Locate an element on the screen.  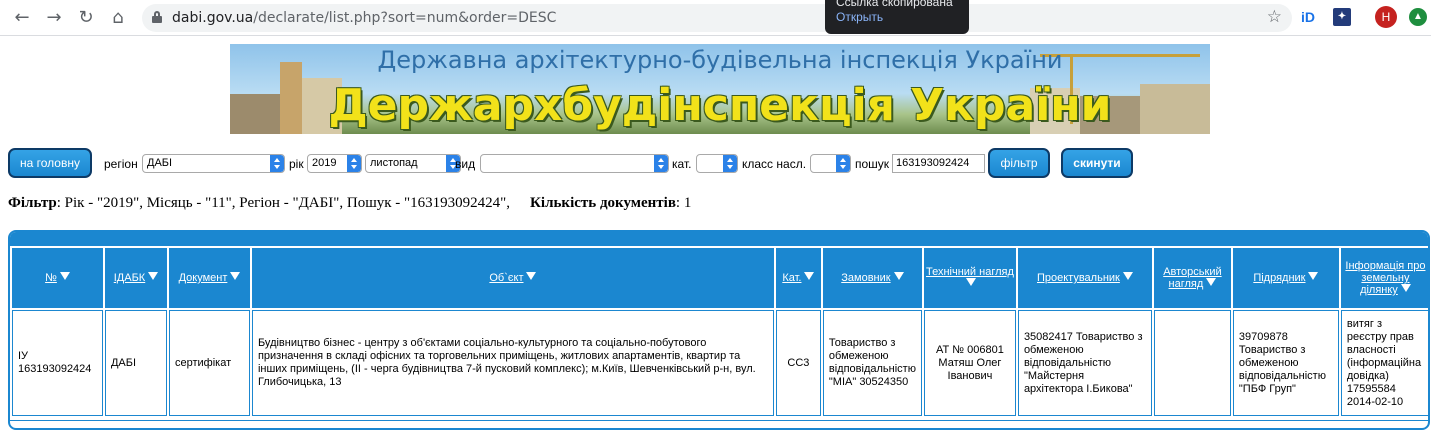
cell-category: СС3 is located at coordinates (798, 363).